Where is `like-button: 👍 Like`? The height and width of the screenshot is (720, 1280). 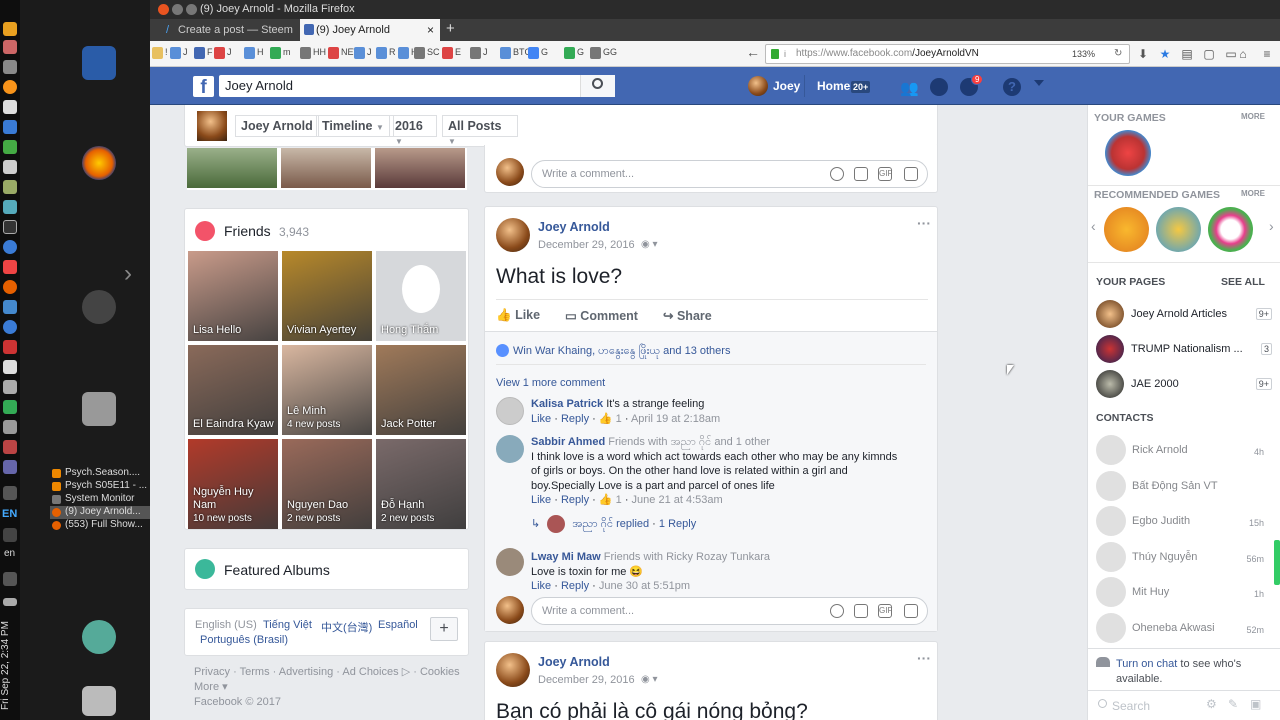 like-button: 👍 Like is located at coordinates (518, 315).